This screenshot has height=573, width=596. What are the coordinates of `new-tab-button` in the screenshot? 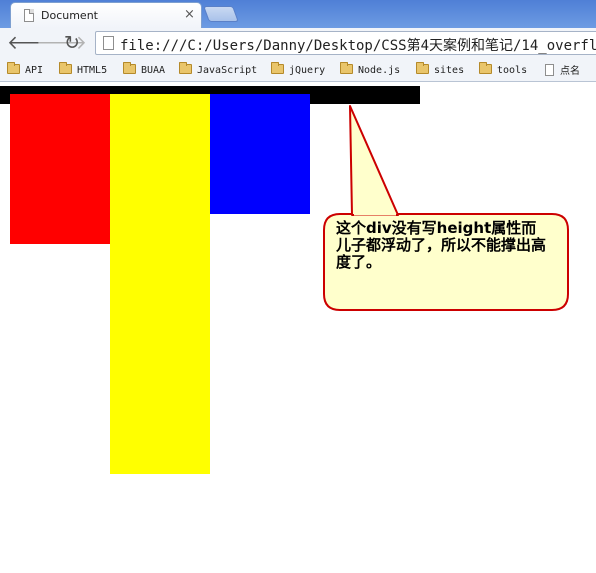 It's located at (221, 14).